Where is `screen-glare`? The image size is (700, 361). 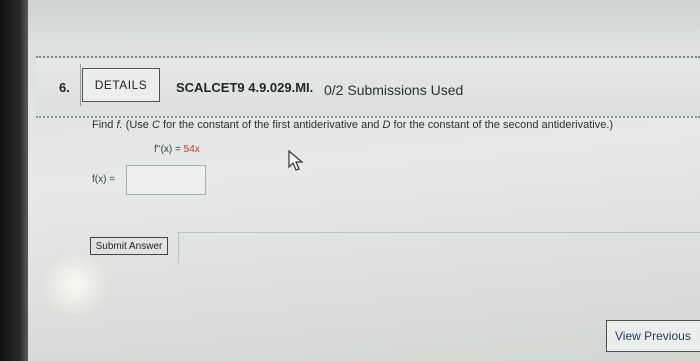 screen-glare is located at coordinates (75, 285).